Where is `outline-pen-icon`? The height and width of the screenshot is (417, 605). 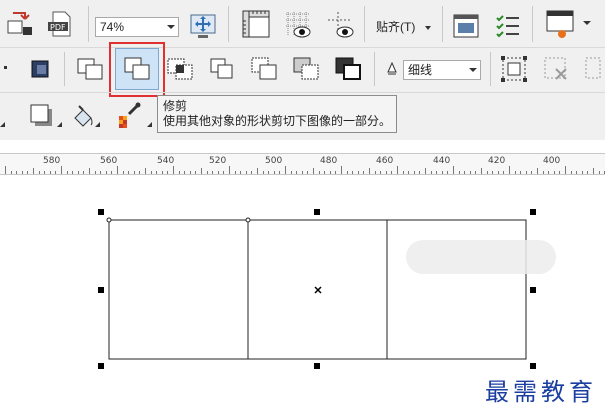
outline-pen-icon is located at coordinates (392, 70).